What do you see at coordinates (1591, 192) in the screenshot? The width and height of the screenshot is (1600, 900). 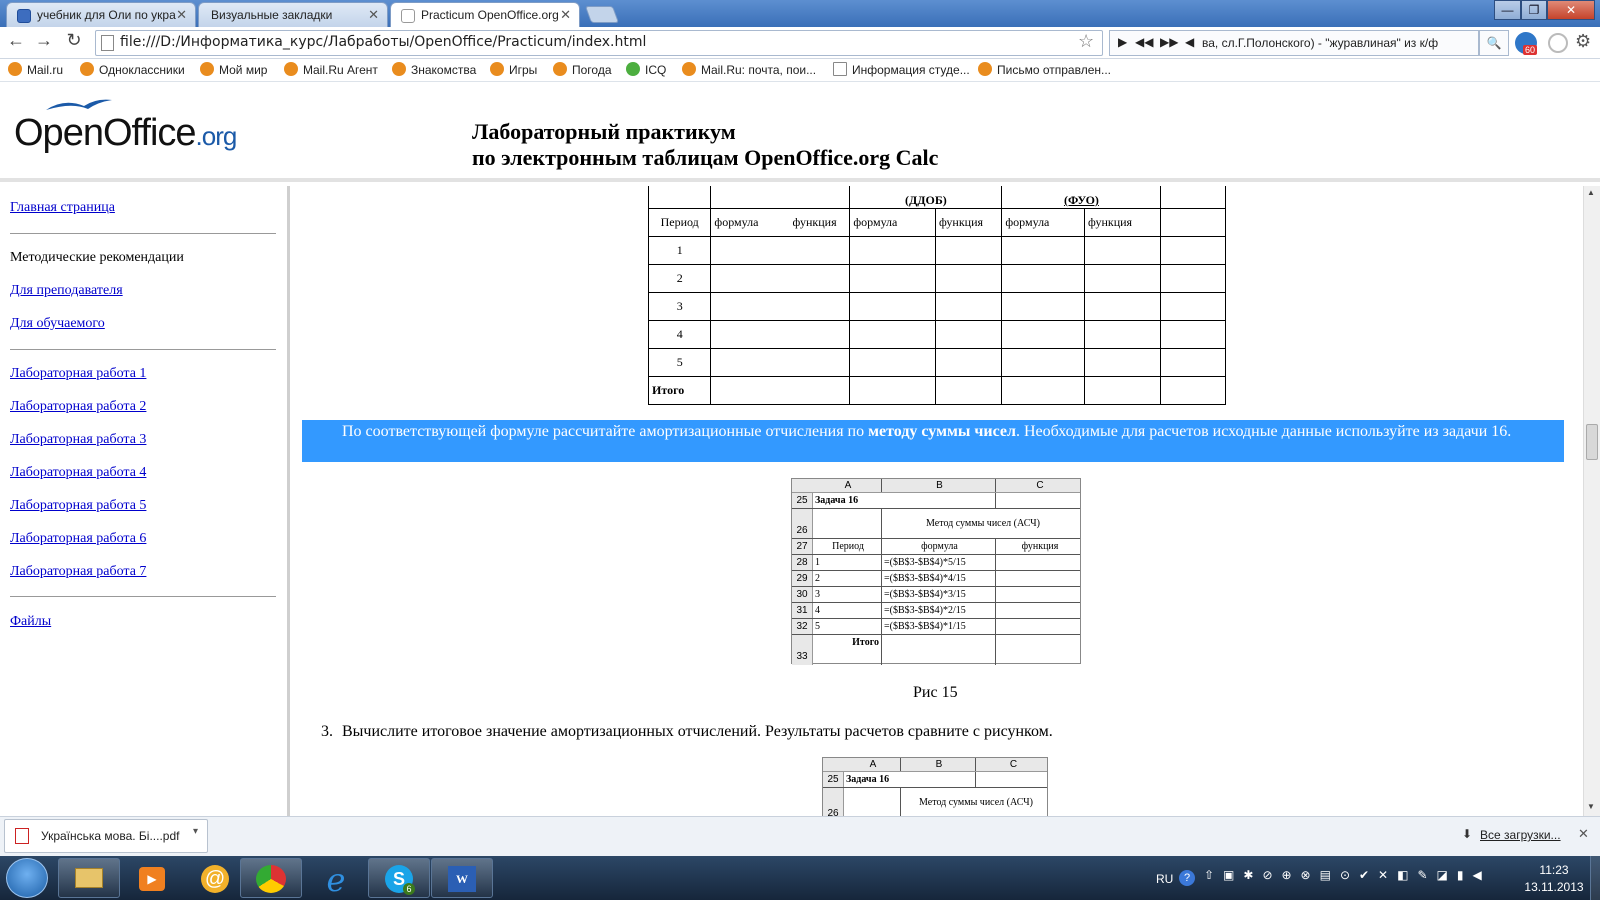 I see `scroll-up-icon: ▲` at bounding box center [1591, 192].